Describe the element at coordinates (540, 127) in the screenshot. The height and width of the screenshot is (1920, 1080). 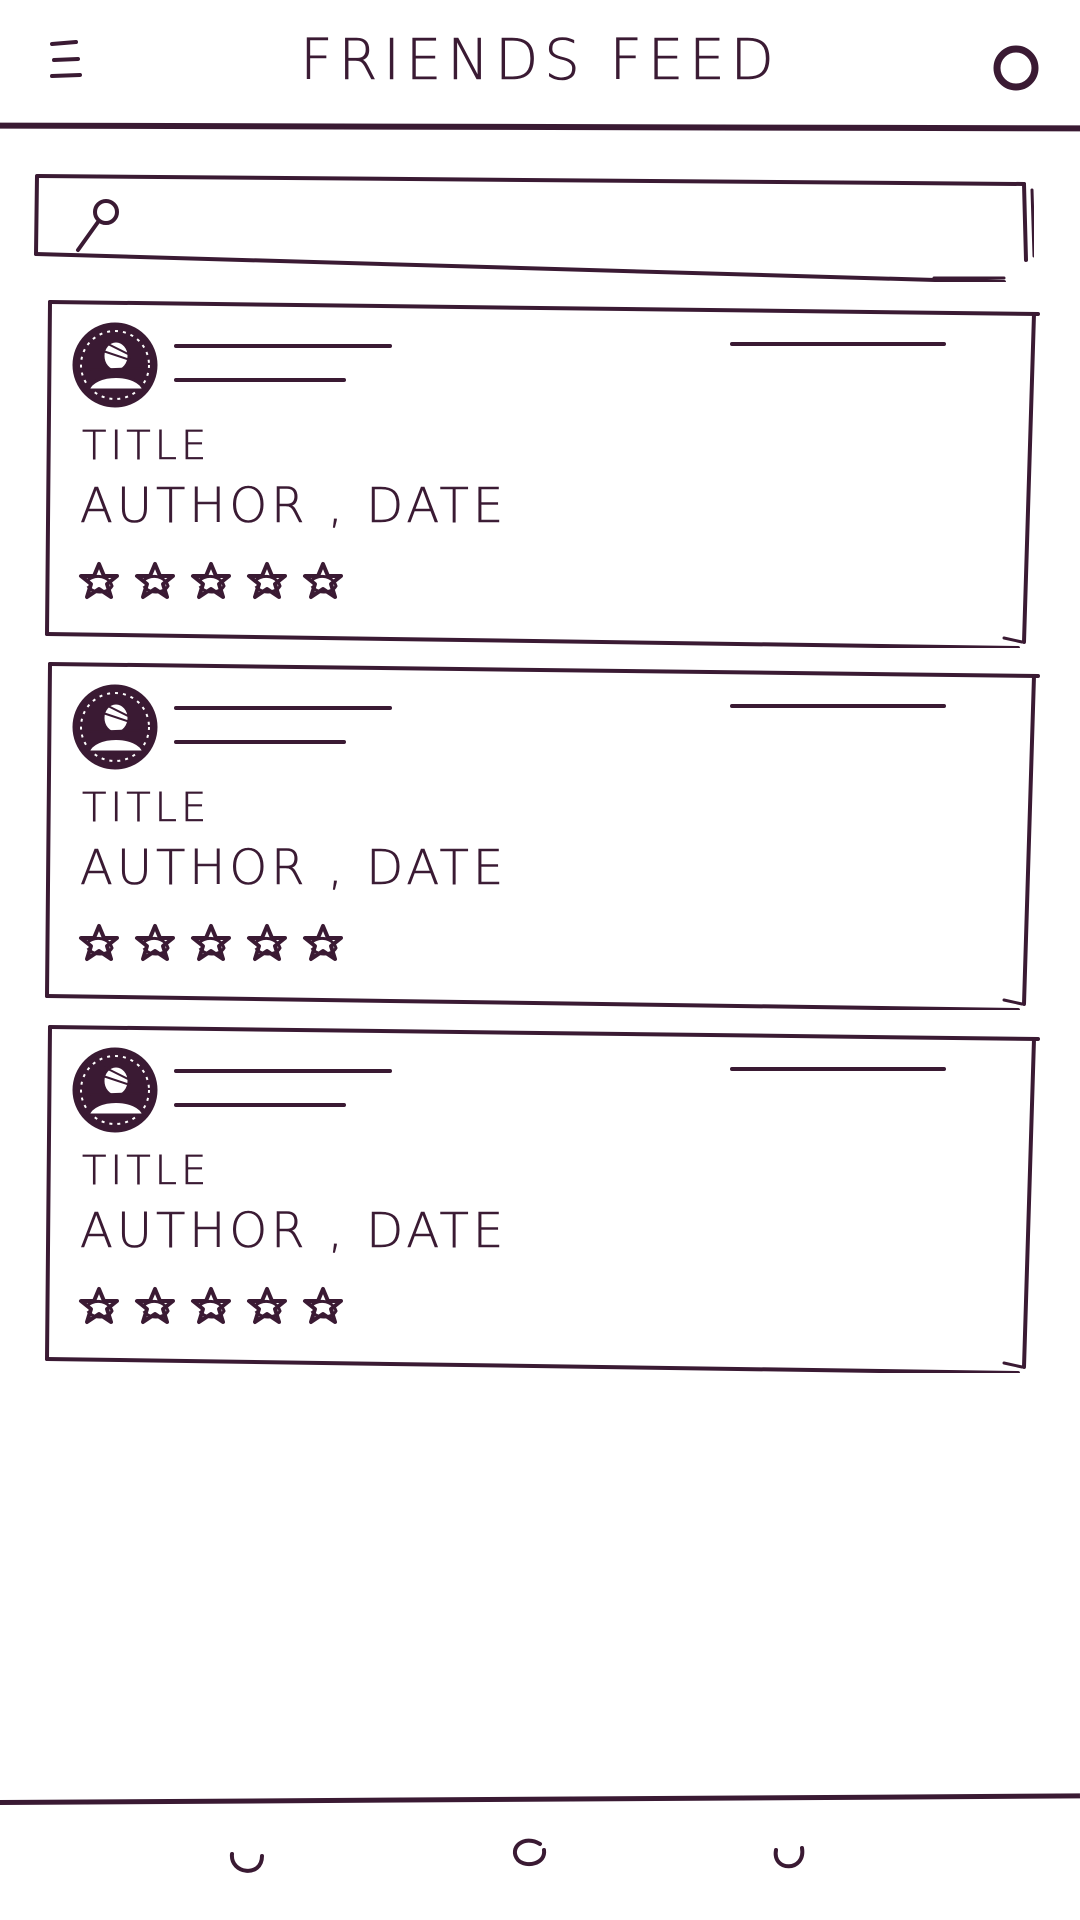
I see `header-divider` at that location.